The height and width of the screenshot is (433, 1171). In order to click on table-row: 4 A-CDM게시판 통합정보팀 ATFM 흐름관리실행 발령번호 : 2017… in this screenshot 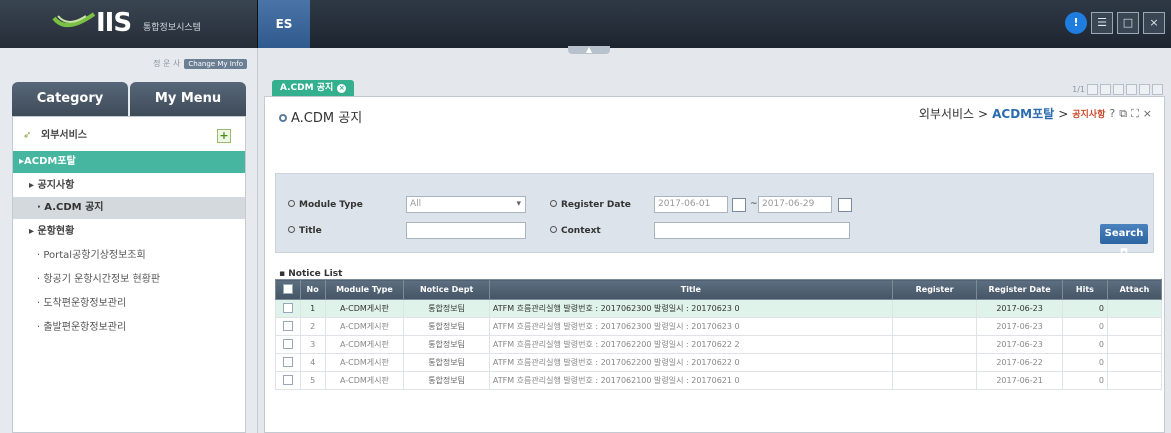, I will do `click(719, 362)`.